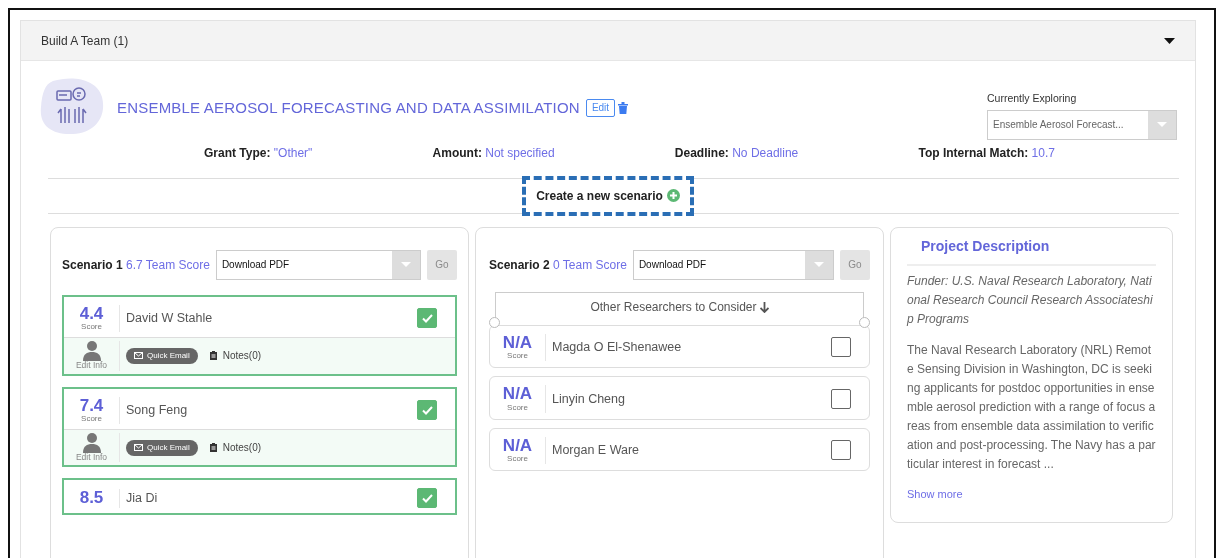 The image size is (1222, 558). I want to click on scenario-title: Scenario 2 0 Team Score, so click(558, 265).